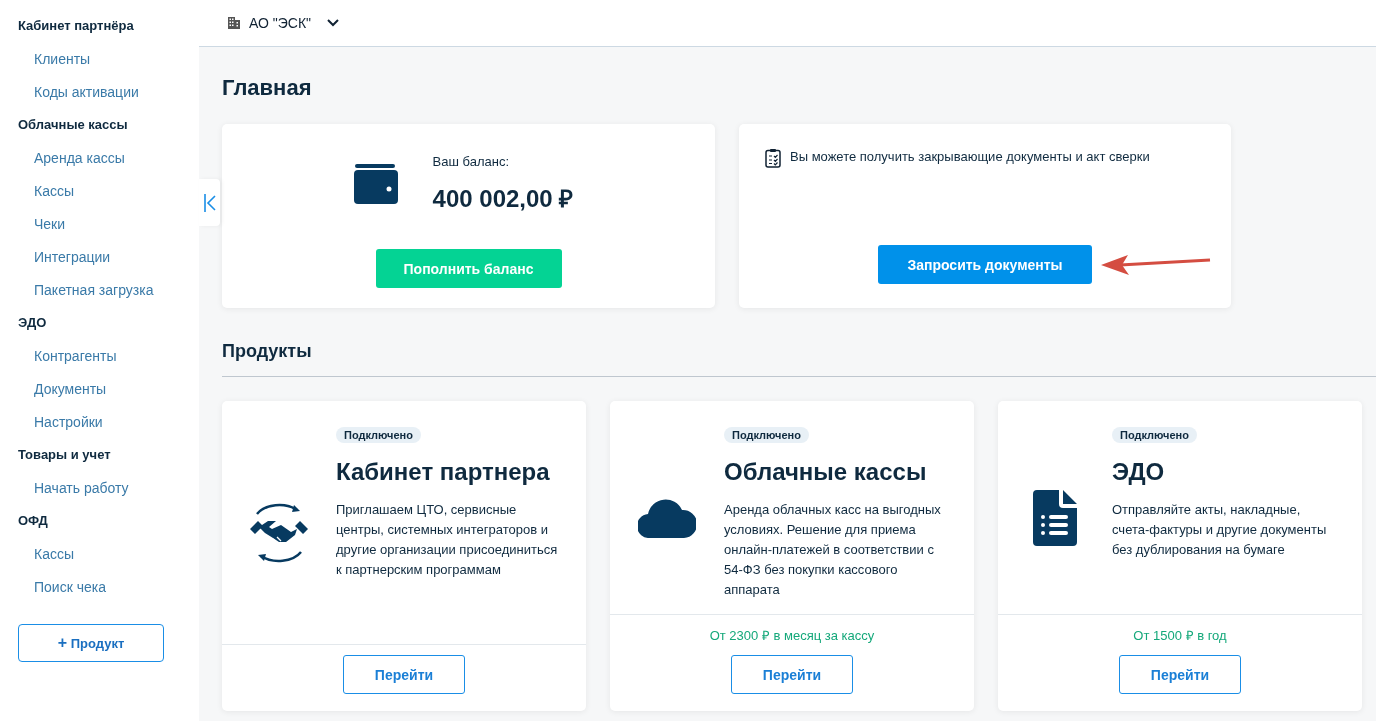 This screenshot has height=721, width=1376. Describe the element at coordinates (99, 391) in the screenshot. I see `sidebar-item: Документы` at that location.